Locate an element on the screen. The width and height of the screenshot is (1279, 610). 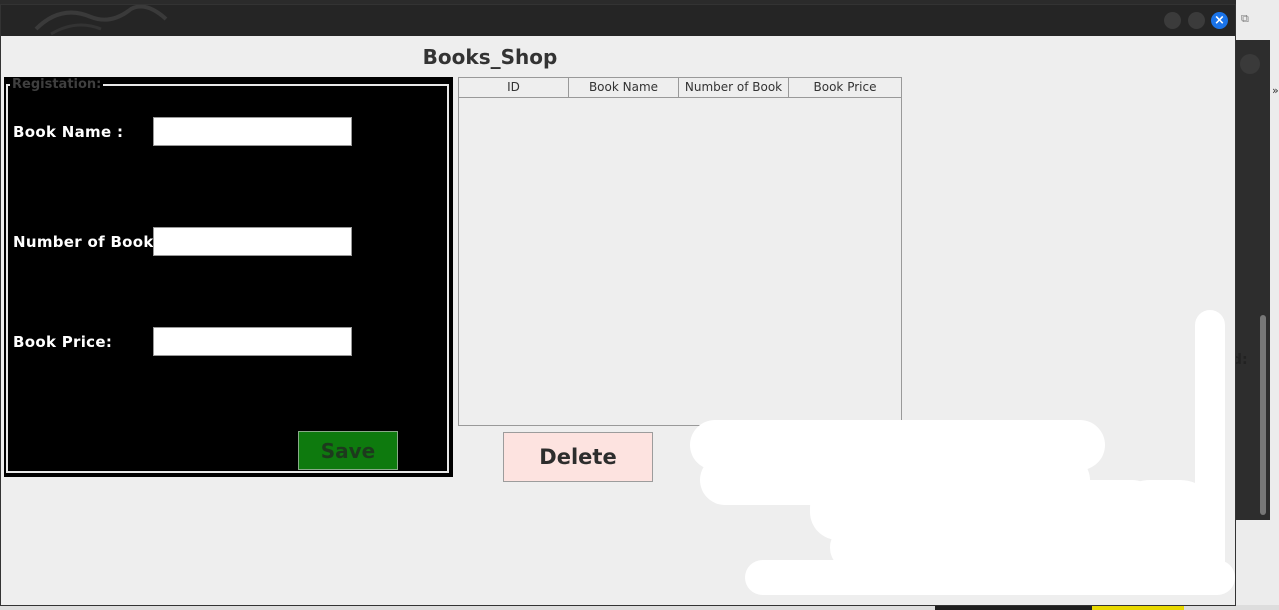
page-title: Books_Shop is located at coordinates (490, 57).